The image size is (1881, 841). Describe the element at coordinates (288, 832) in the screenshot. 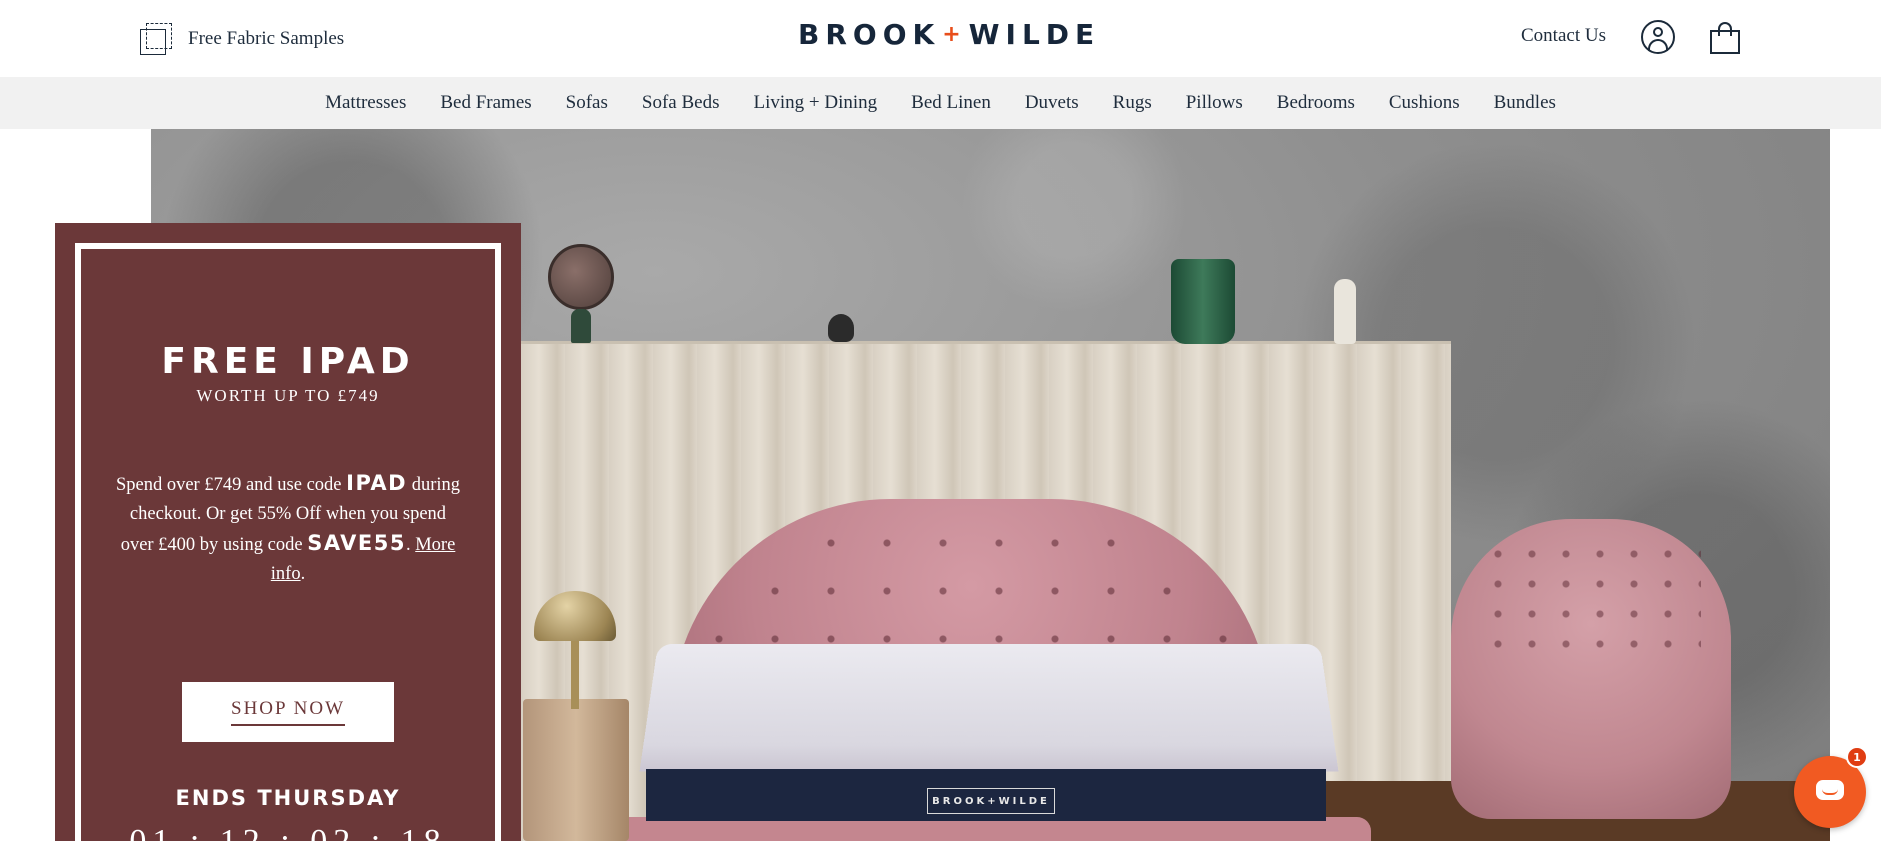

I see `countdown-timer: 01 : 12 : 02 : 18` at that location.